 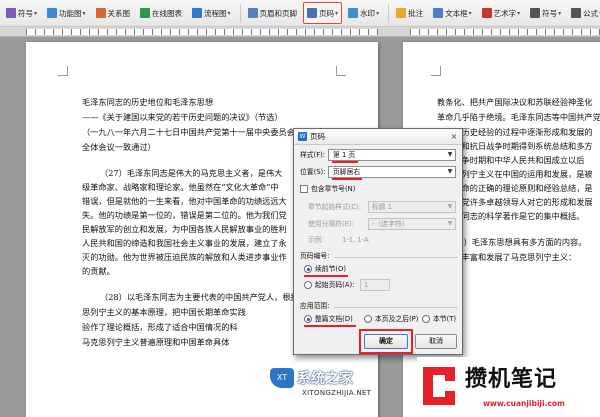 What do you see at coordinates (160, 327) in the screenshot?
I see `paragraph-line: 验作了理论概括，形成了适合中国情况的科` at bounding box center [160, 327].